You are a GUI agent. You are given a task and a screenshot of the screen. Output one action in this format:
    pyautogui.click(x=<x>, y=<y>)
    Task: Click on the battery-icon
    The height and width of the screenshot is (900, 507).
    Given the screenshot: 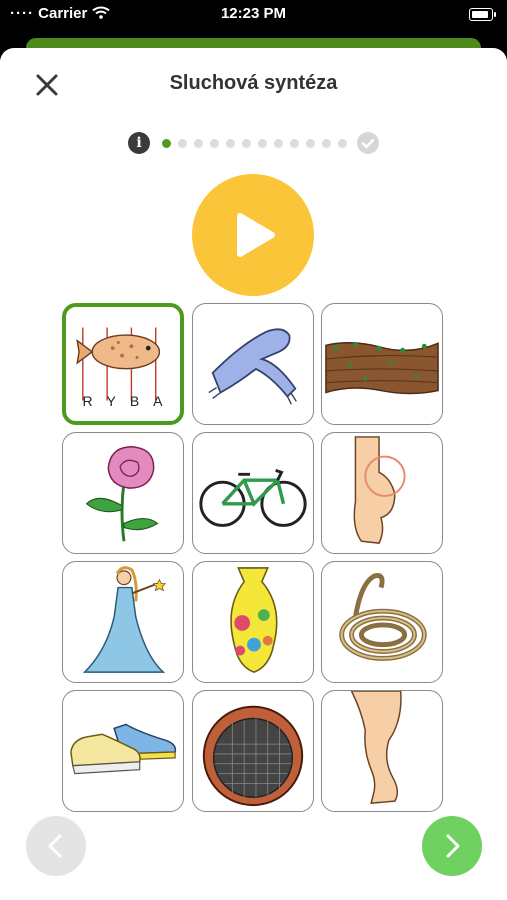 What is the action you would take?
    pyautogui.click(x=482, y=14)
    